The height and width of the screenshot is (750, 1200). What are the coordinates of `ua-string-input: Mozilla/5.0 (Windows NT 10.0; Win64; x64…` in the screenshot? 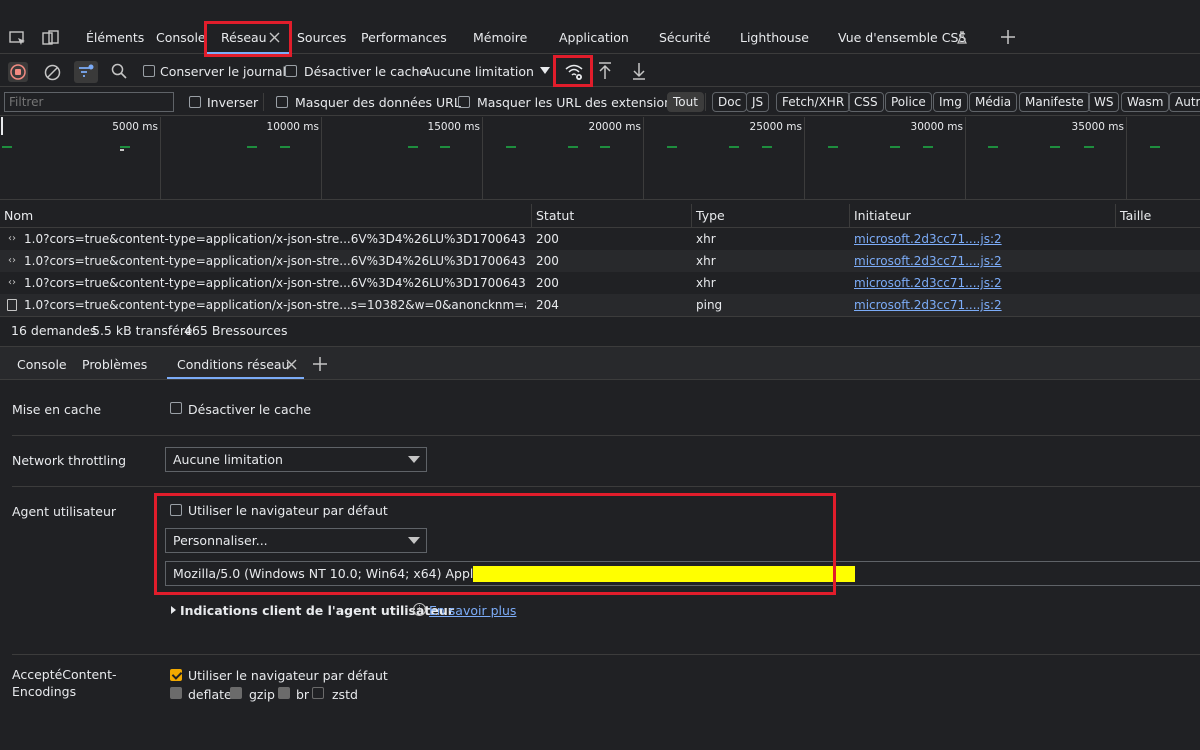 It's located at (682, 573).